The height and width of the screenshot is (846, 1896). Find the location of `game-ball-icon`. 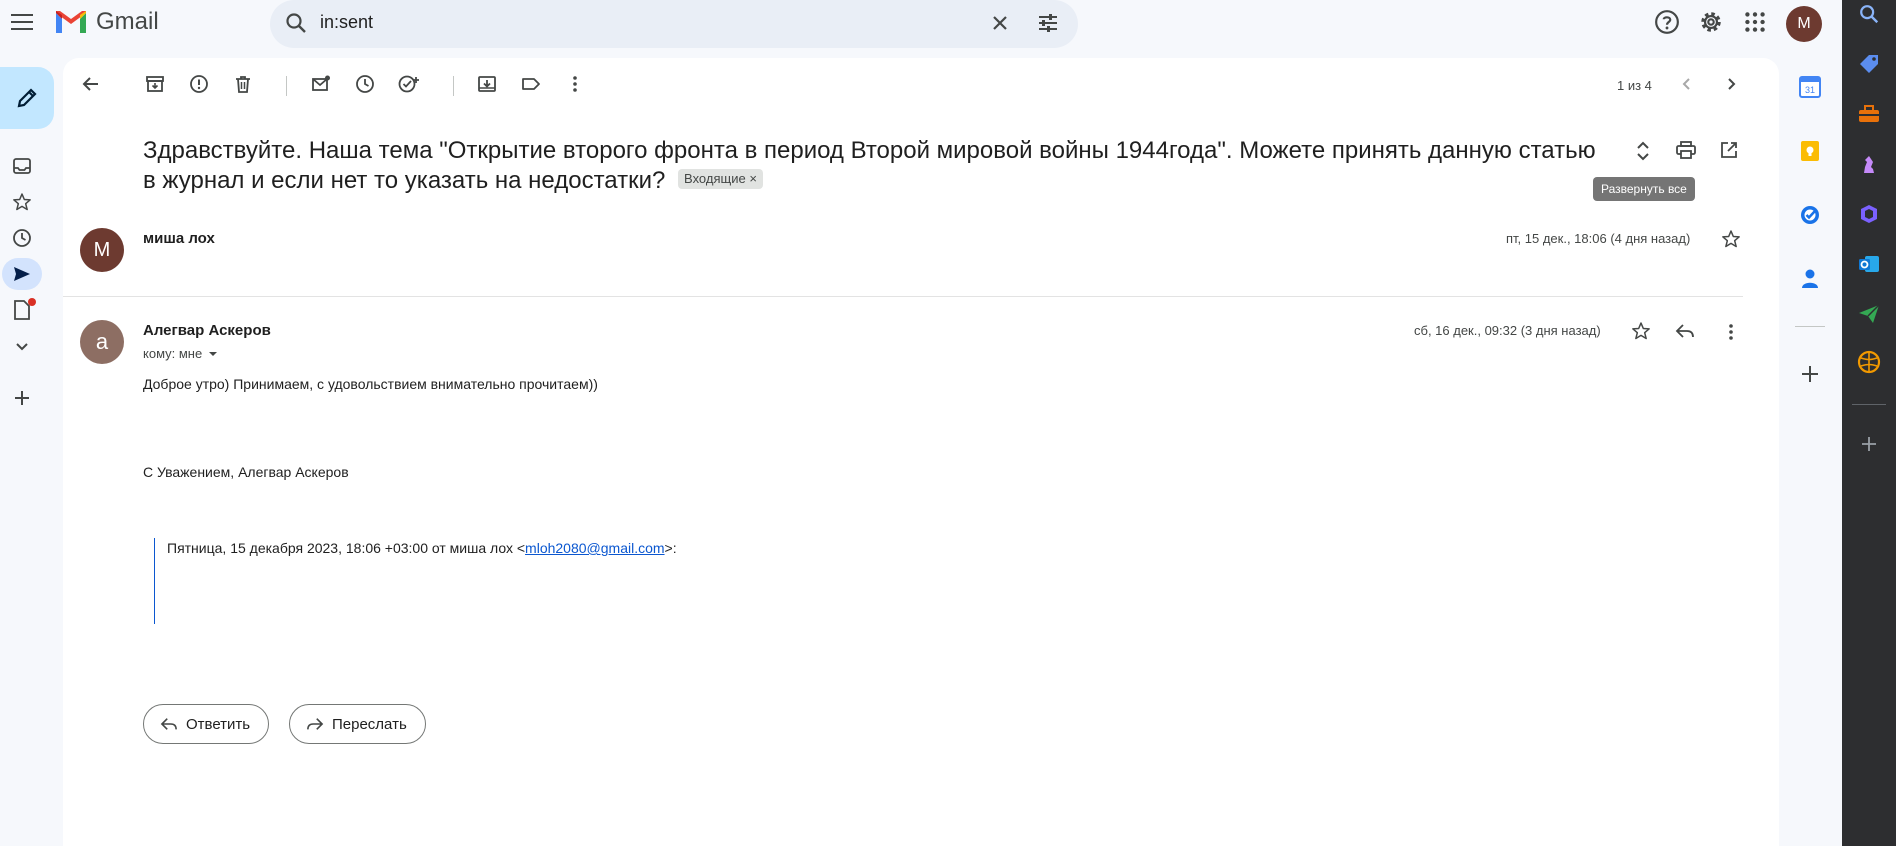

game-ball-icon is located at coordinates (1869, 362).